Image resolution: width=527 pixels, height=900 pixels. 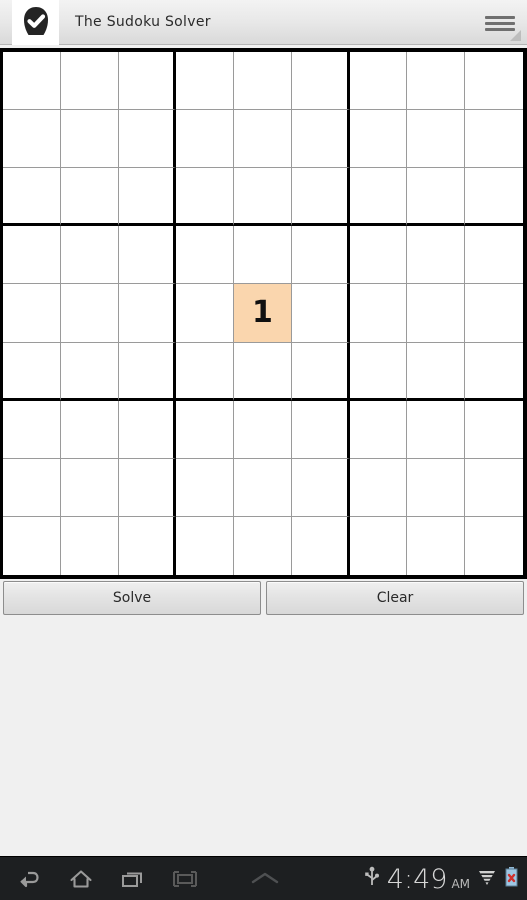 What do you see at coordinates (372, 879) in the screenshot?
I see `usb-icon` at bounding box center [372, 879].